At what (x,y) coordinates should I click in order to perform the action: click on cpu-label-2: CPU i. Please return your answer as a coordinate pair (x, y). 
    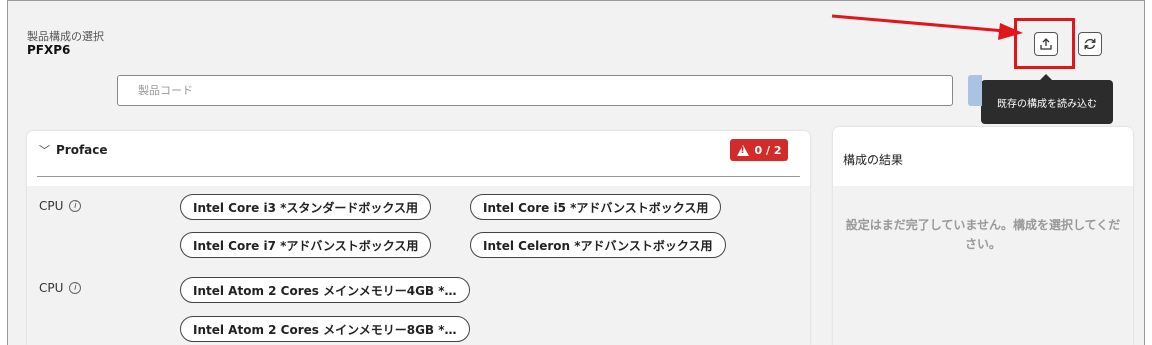
    Looking at the image, I should click on (60, 288).